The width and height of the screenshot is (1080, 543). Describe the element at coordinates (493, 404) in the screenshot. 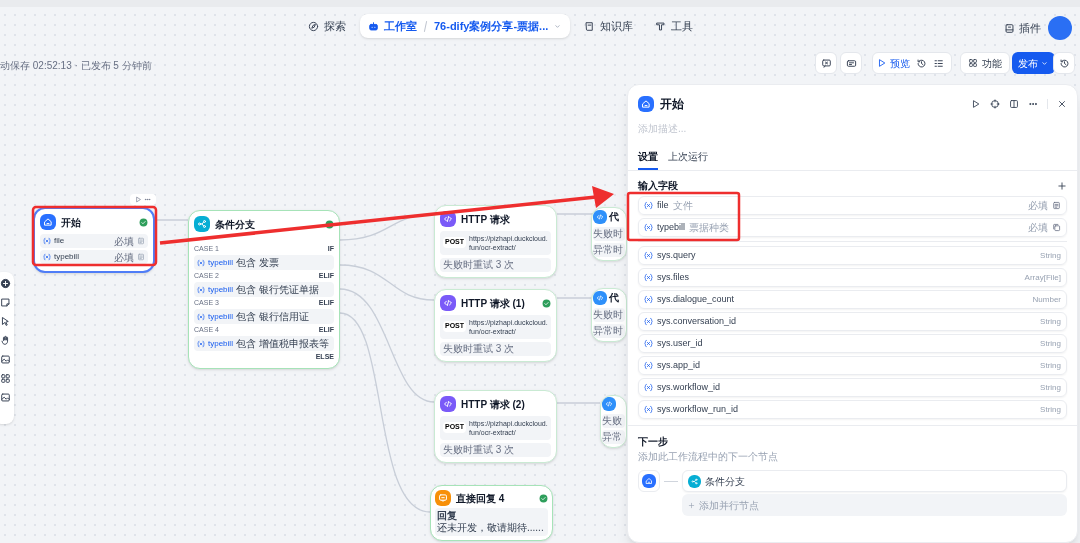

I see `node-title: HTTP 请求 (2)` at that location.